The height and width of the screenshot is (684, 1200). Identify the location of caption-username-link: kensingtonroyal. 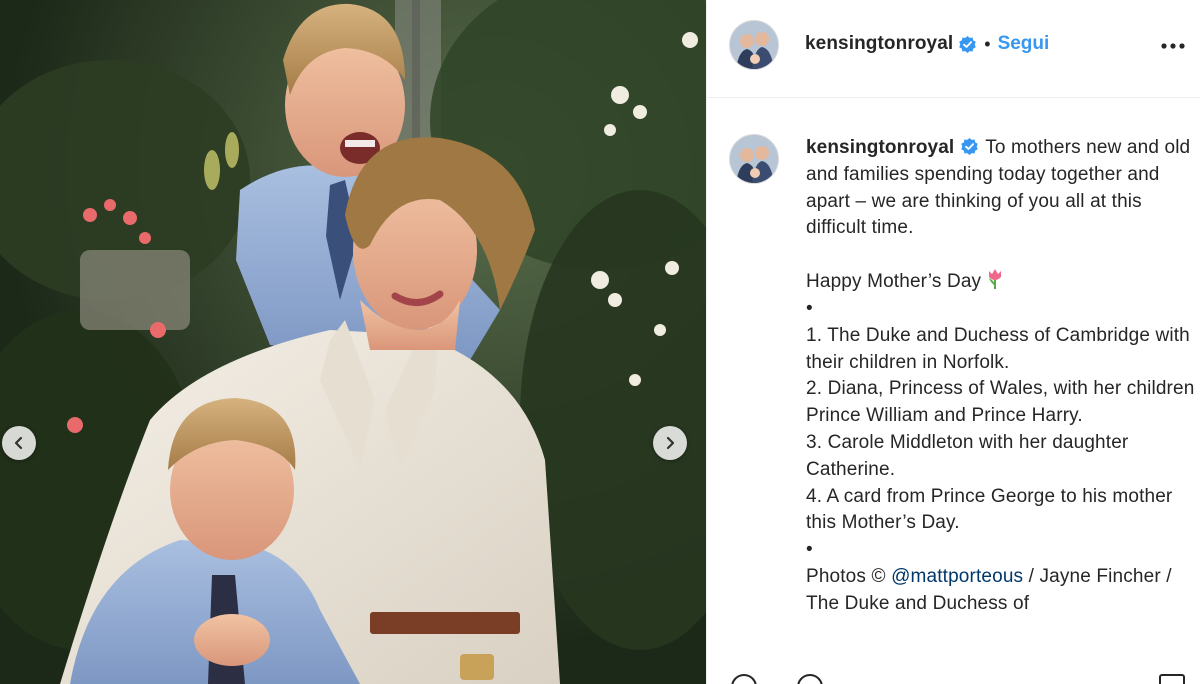
(880, 147).